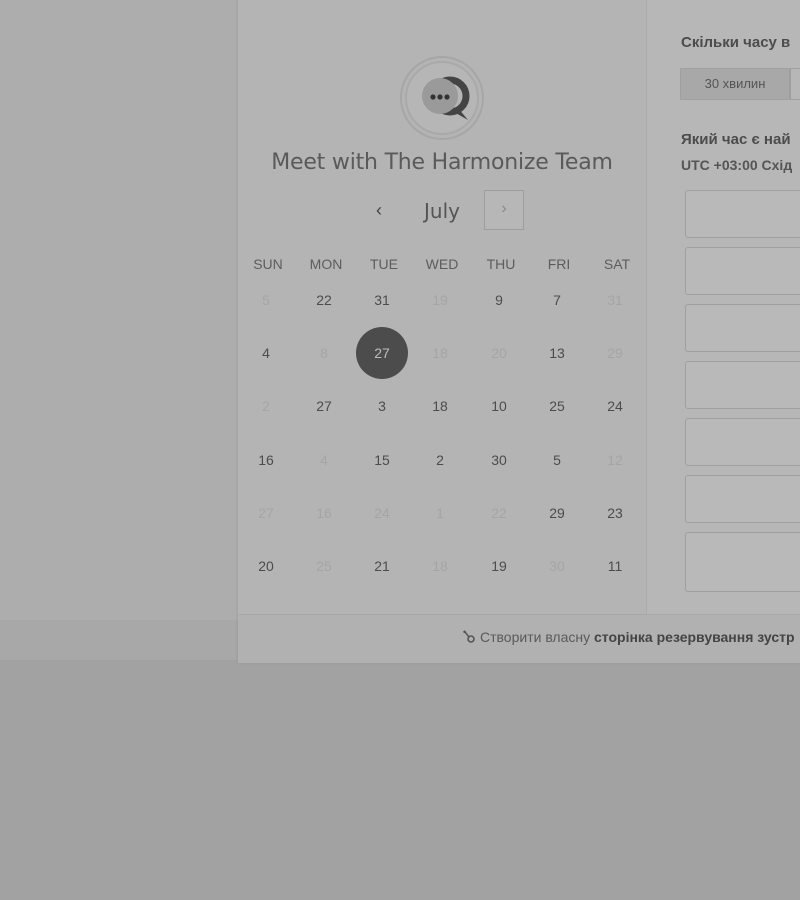 This screenshot has height=900, width=800. I want to click on calendar-day-number: 10, so click(499, 406).